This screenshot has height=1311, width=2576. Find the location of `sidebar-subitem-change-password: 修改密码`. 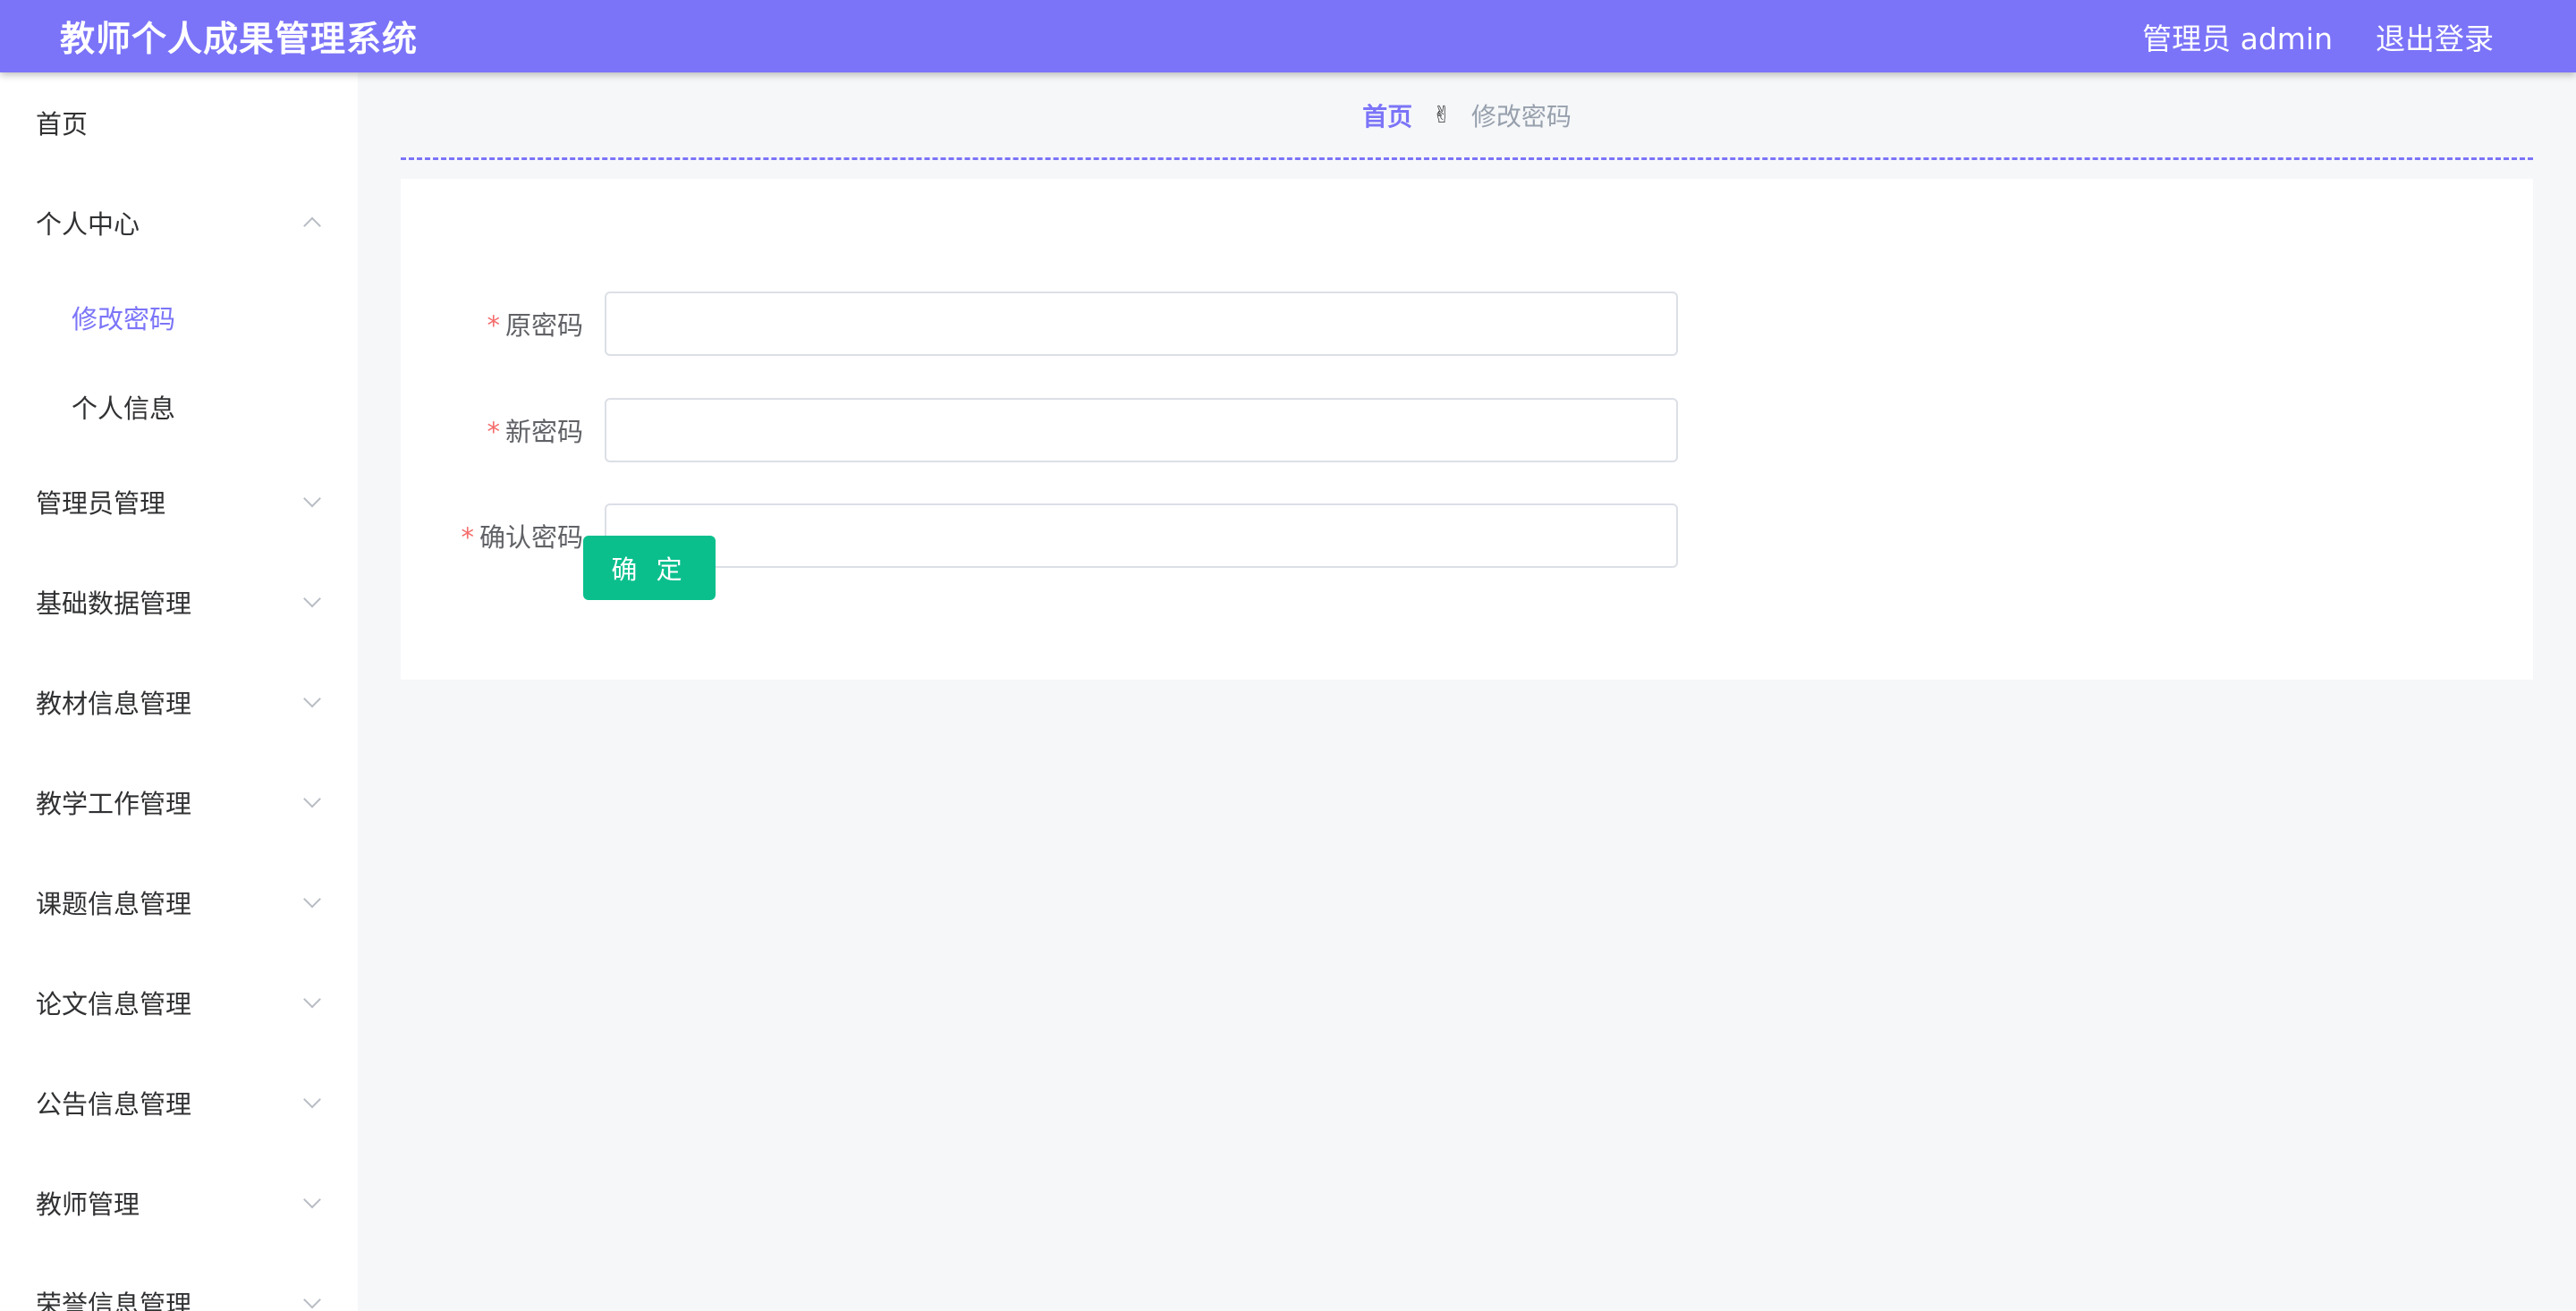

sidebar-subitem-change-password: 修改密码 is located at coordinates (179, 317).